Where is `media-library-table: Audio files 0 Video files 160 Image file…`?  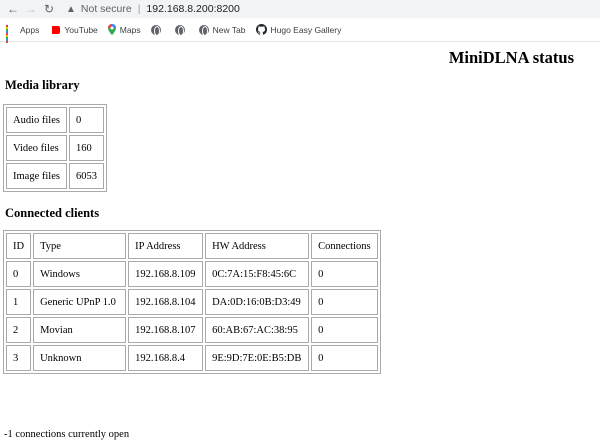 media-library-table: Audio files 0 Video files 160 Image file… is located at coordinates (55, 148).